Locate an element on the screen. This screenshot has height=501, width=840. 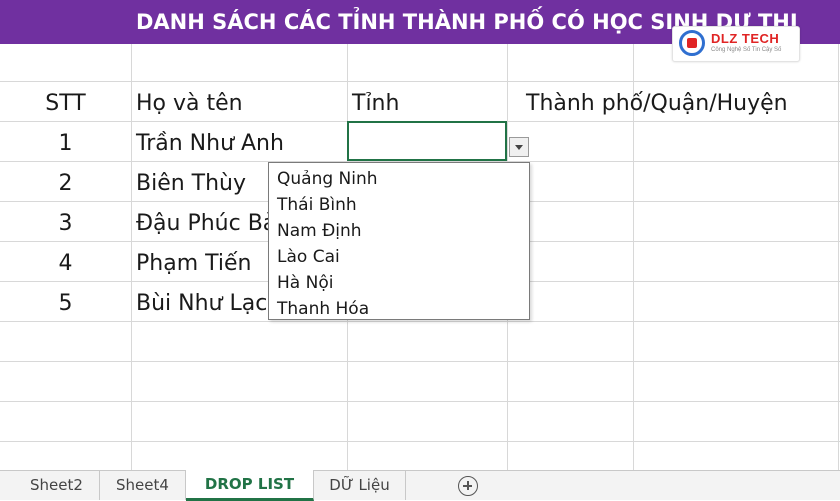
tab-sheet4: Sheet4 is located at coordinates (143, 485).